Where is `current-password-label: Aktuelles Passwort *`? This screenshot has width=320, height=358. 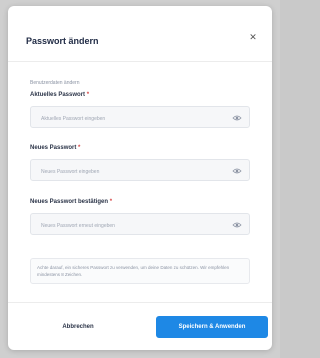
current-password-label: Aktuelles Passwort * is located at coordinates (59, 95).